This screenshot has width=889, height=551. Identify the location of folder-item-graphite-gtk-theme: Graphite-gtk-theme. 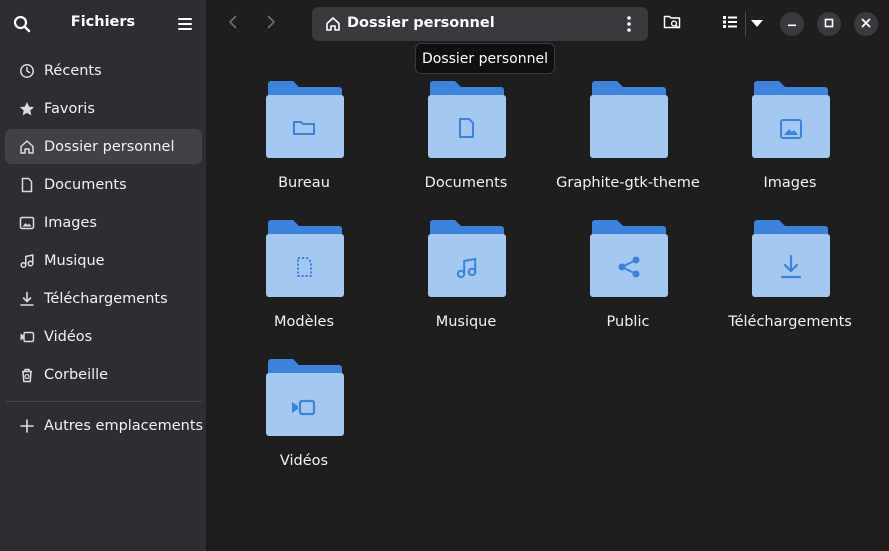
(628, 145).